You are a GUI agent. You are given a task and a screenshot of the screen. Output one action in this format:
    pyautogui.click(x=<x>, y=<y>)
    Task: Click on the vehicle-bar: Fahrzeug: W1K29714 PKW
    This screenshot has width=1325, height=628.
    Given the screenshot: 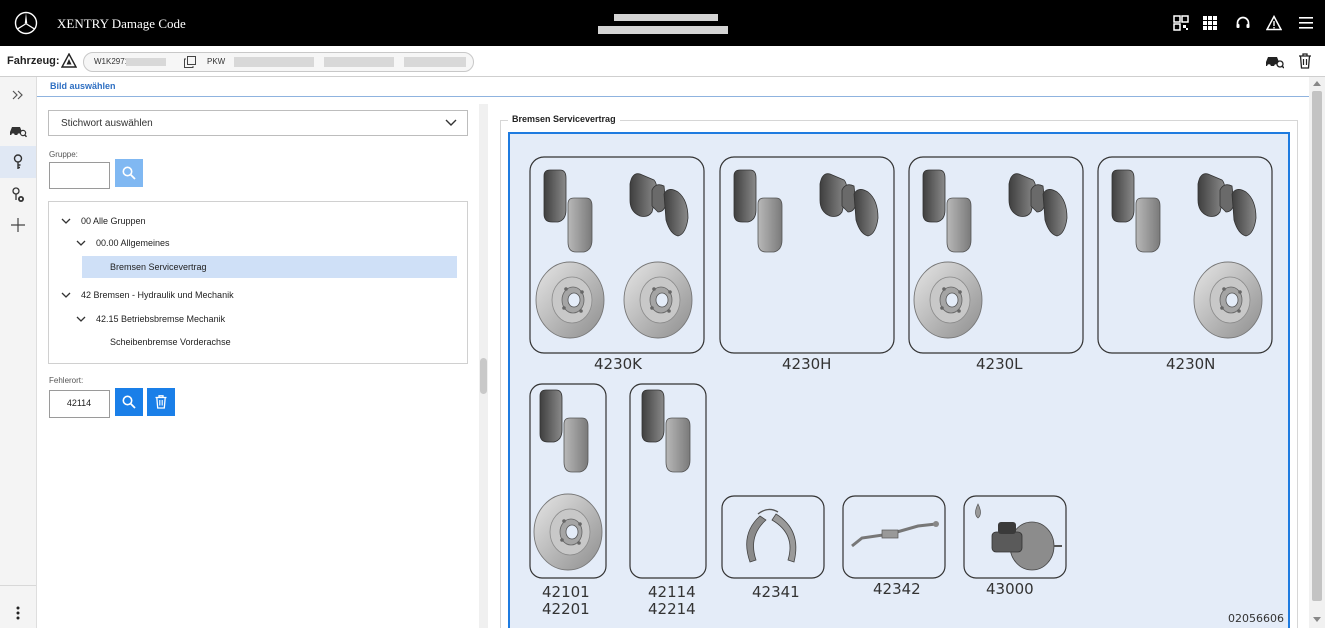 What is the action you would take?
    pyautogui.click(x=662, y=61)
    